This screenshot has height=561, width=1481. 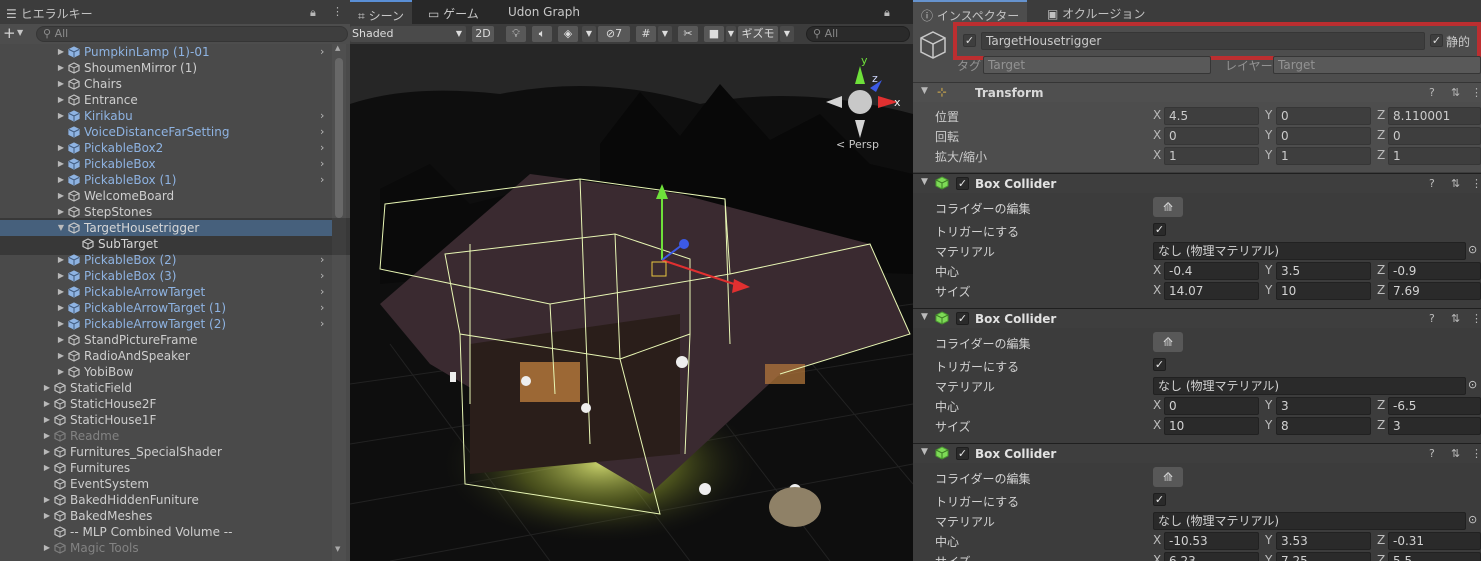 What do you see at coordinates (381, 12) in the screenshot?
I see `tab-scene: ⌗ シーン` at bounding box center [381, 12].